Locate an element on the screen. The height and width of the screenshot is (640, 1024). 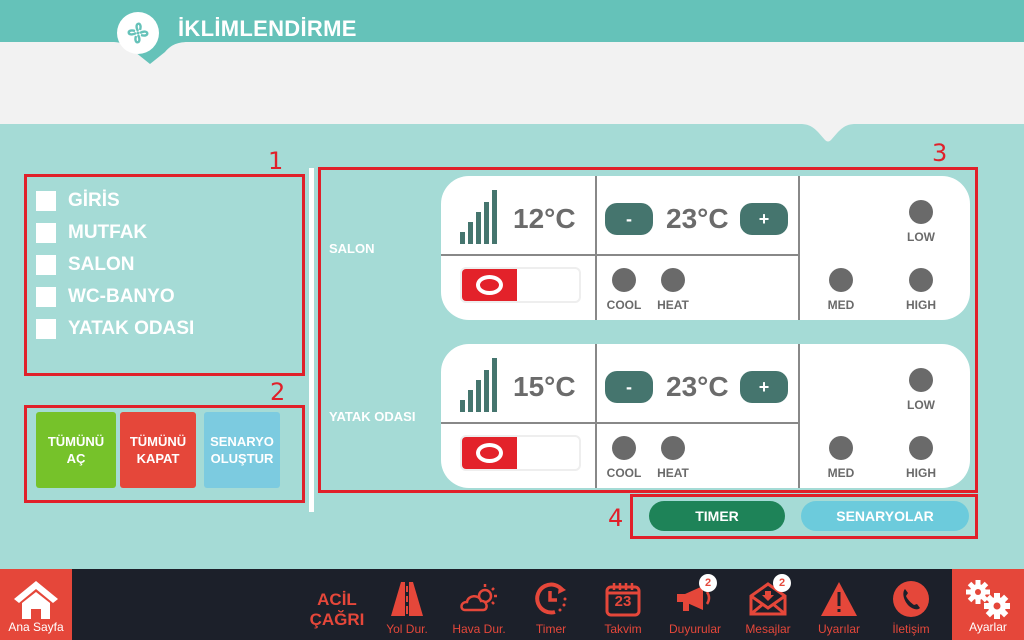
nav-road-status: Yol Dur. is located at coordinates (407, 604).